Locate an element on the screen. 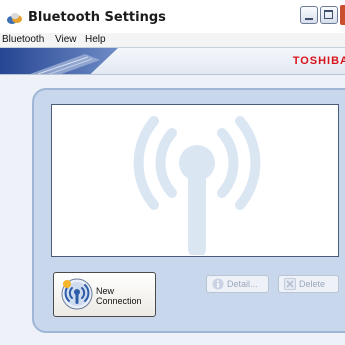 The width and height of the screenshot is (345, 345). new-connection-label-line1: New is located at coordinates (105, 291).